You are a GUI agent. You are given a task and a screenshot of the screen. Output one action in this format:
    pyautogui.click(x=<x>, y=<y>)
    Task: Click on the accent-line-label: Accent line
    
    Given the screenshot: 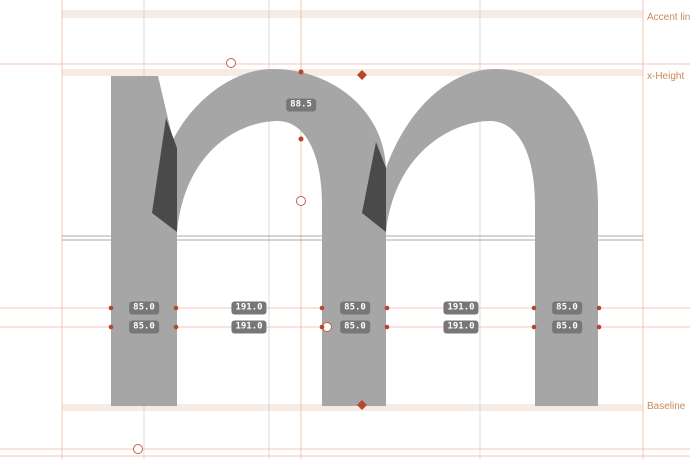 What is the action you would take?
    pyautogui.click(x=668, y=17)
    